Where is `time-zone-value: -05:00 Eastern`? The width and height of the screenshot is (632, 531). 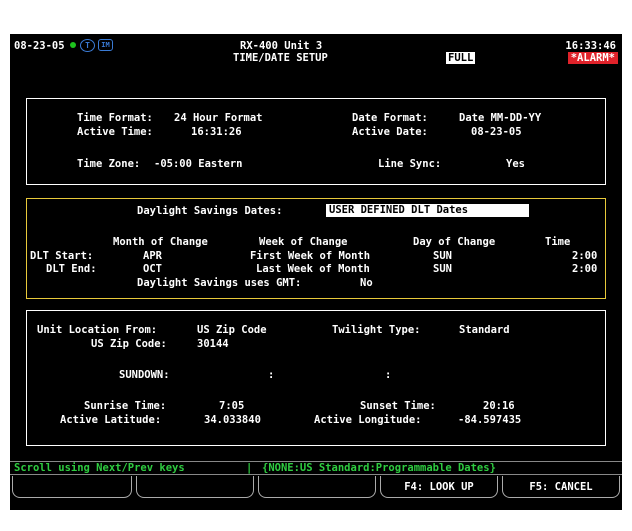
time-zone-value: -05:00 Eastern is located at coordinates (198, 164).